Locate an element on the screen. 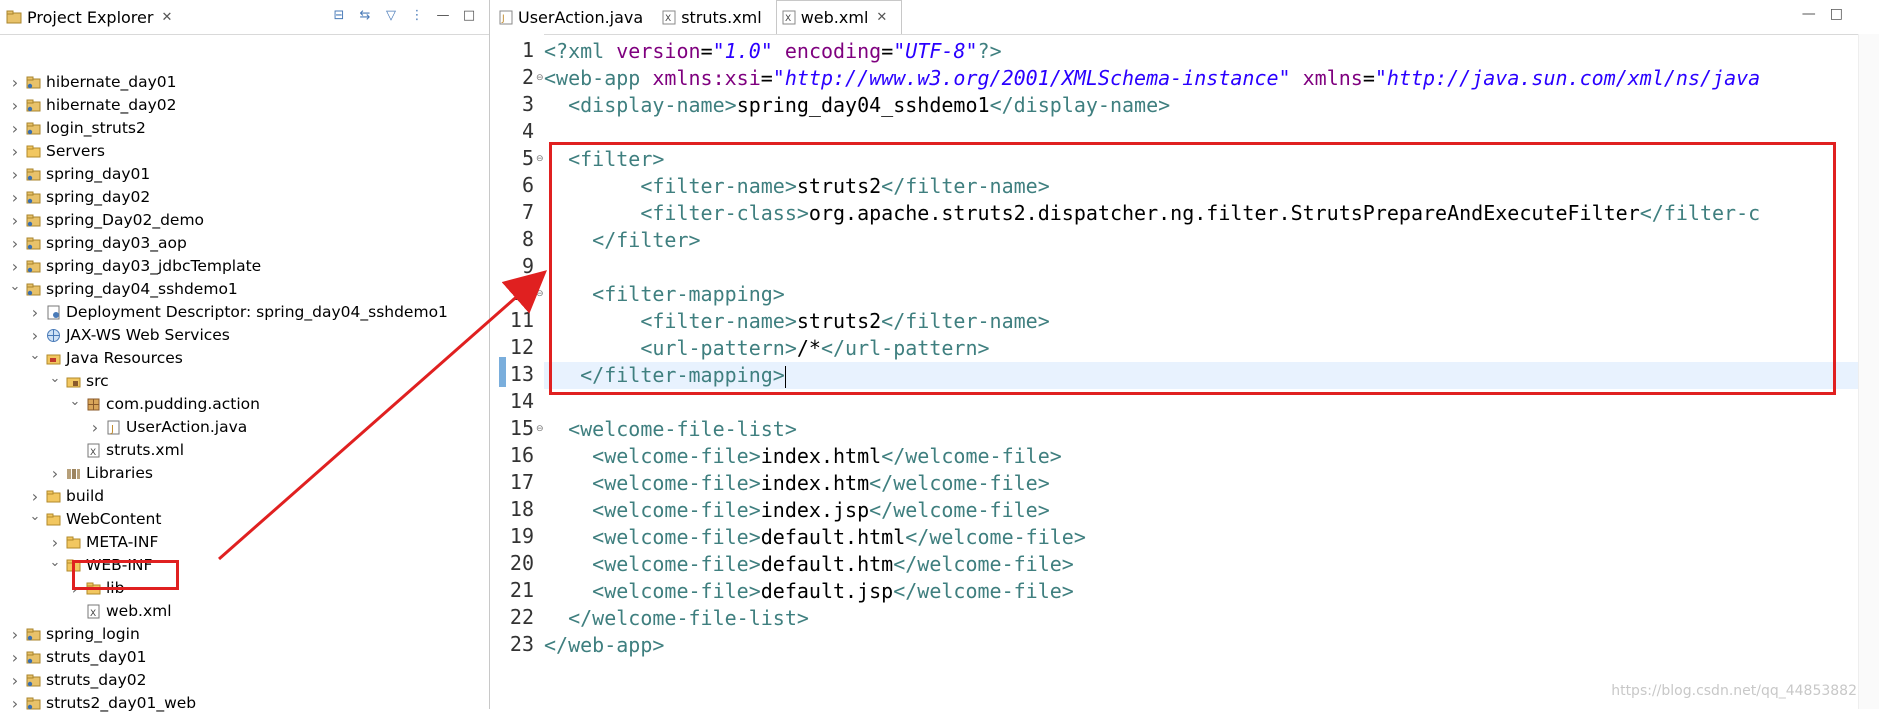 The image size is (1879, 714). view-menu-icon: ⋮ is located at coordinates (417, 16).